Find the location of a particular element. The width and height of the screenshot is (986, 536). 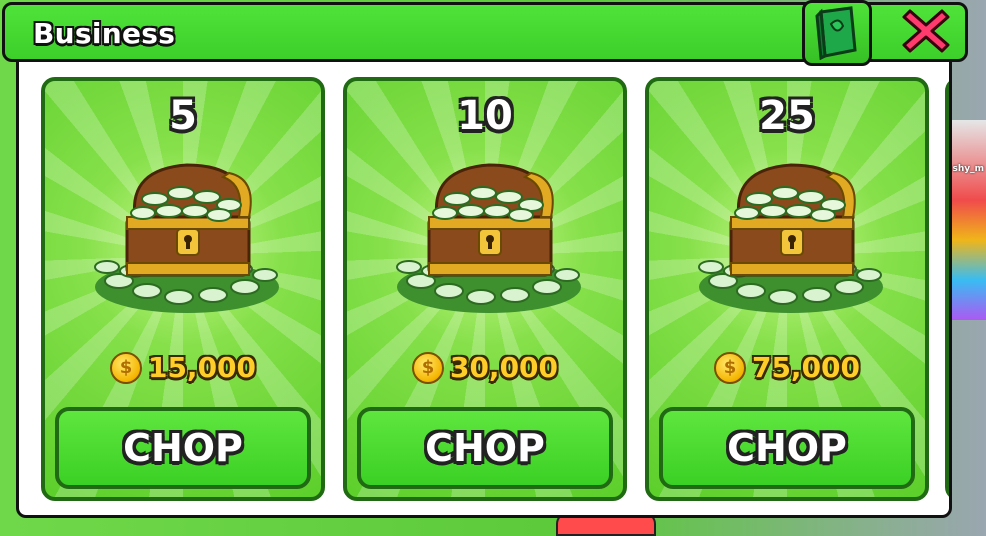

offer-price: 30,000 is located at coordinates (504, 367).